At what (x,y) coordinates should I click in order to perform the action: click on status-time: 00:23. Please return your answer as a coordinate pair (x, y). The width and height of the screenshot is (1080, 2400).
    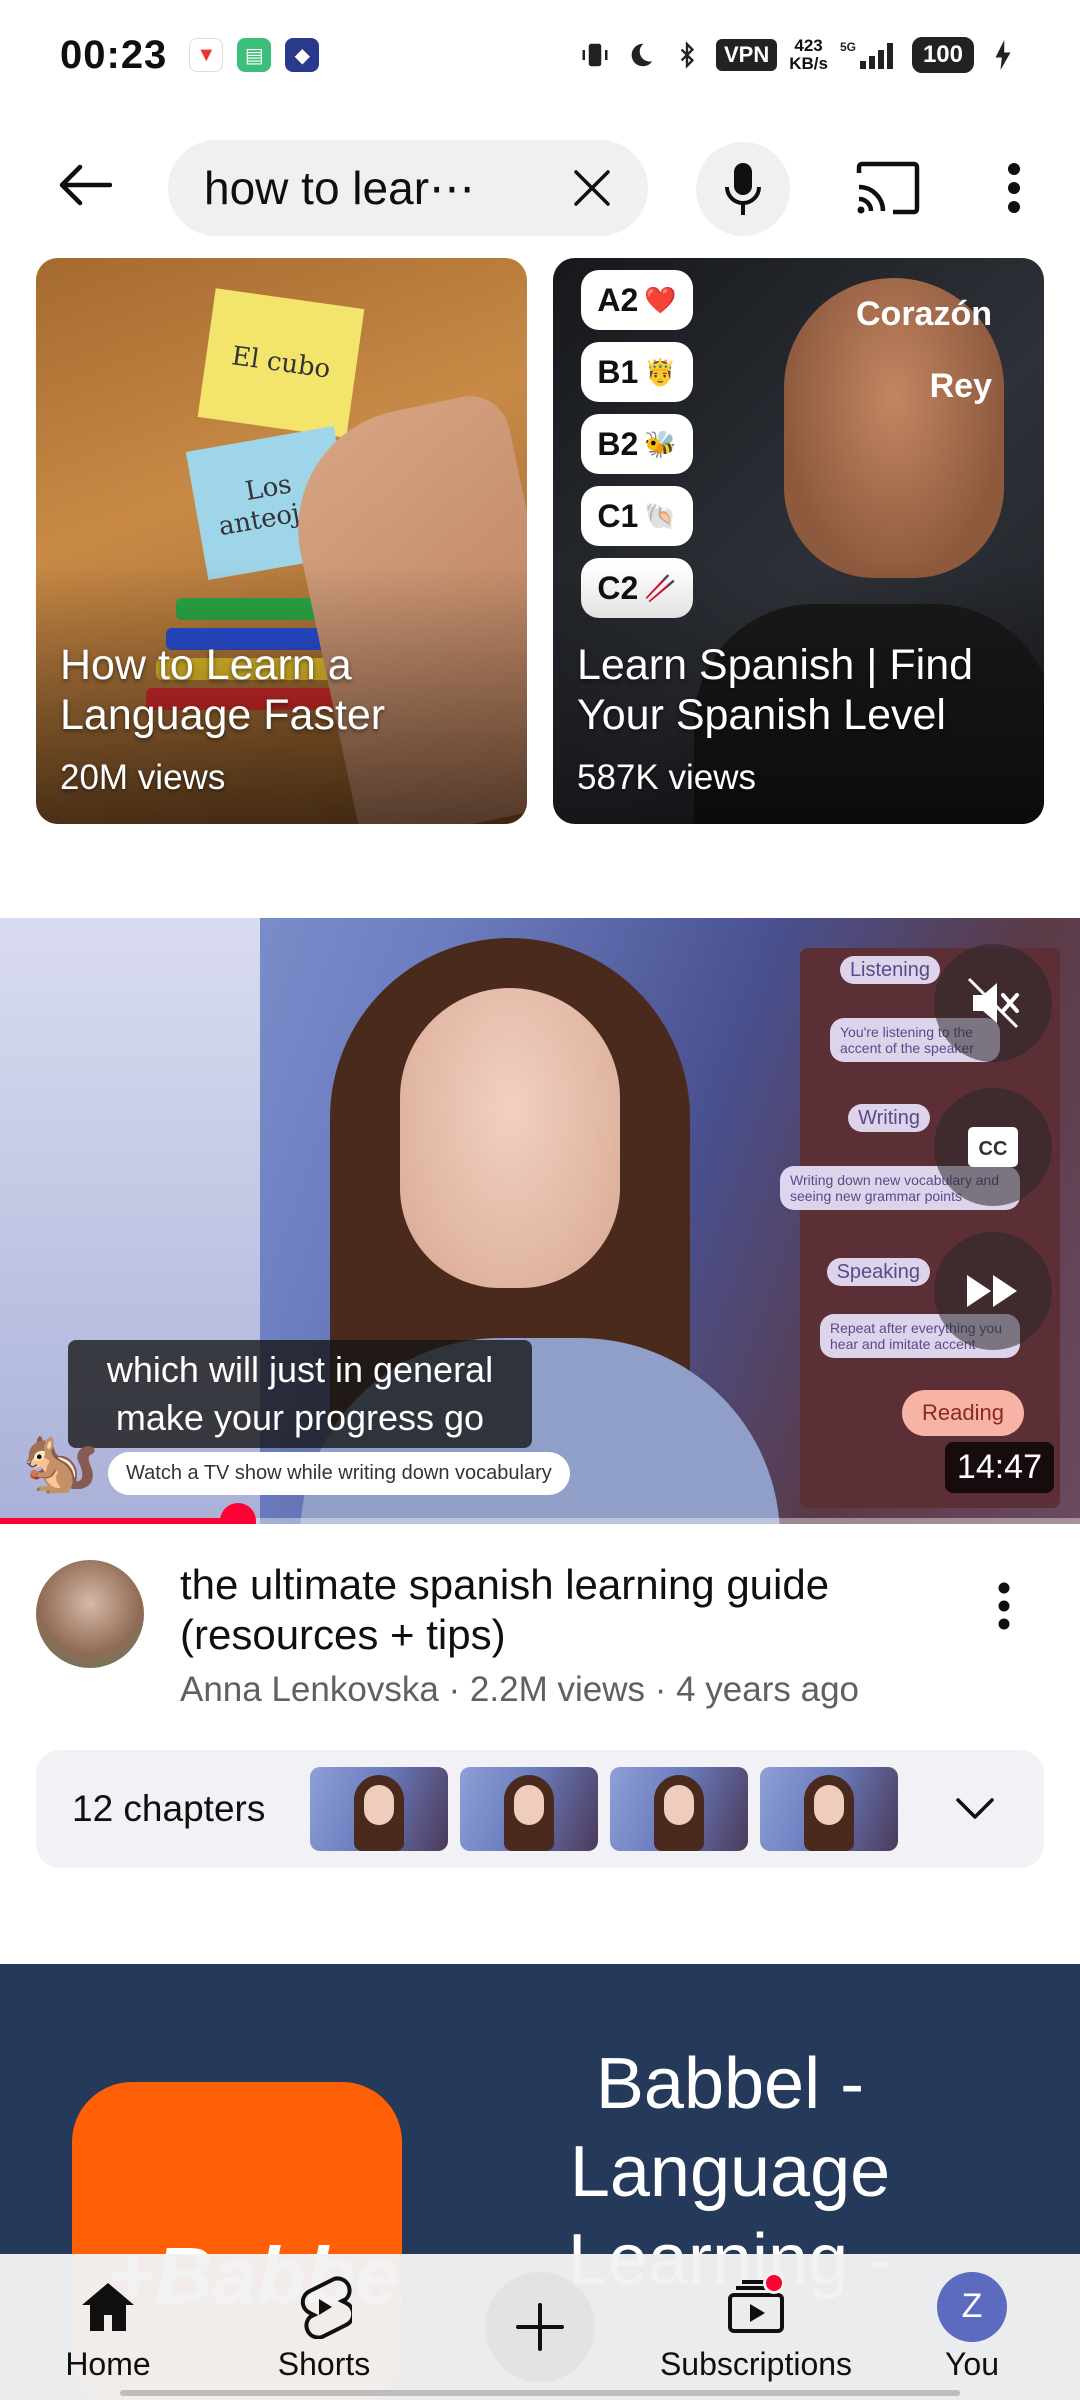
    Looking at the image, I should click on (114, 54).